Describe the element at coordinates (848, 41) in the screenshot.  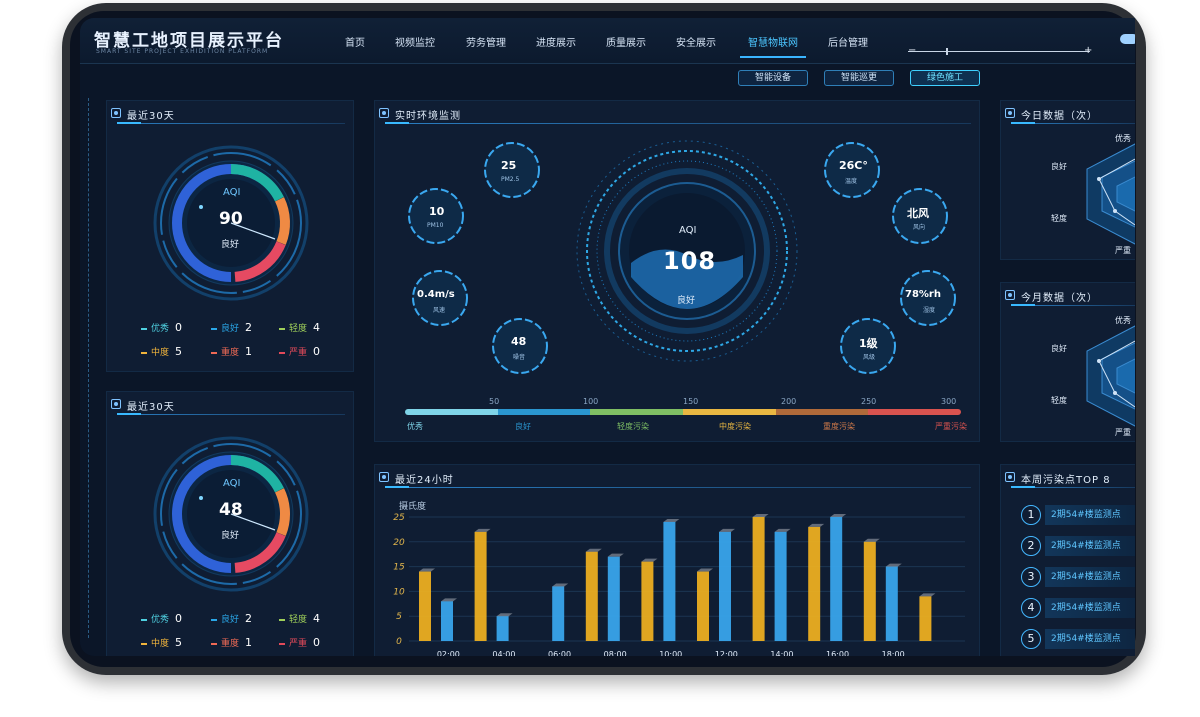
I see `nav-admin: 后台管理` at that location.